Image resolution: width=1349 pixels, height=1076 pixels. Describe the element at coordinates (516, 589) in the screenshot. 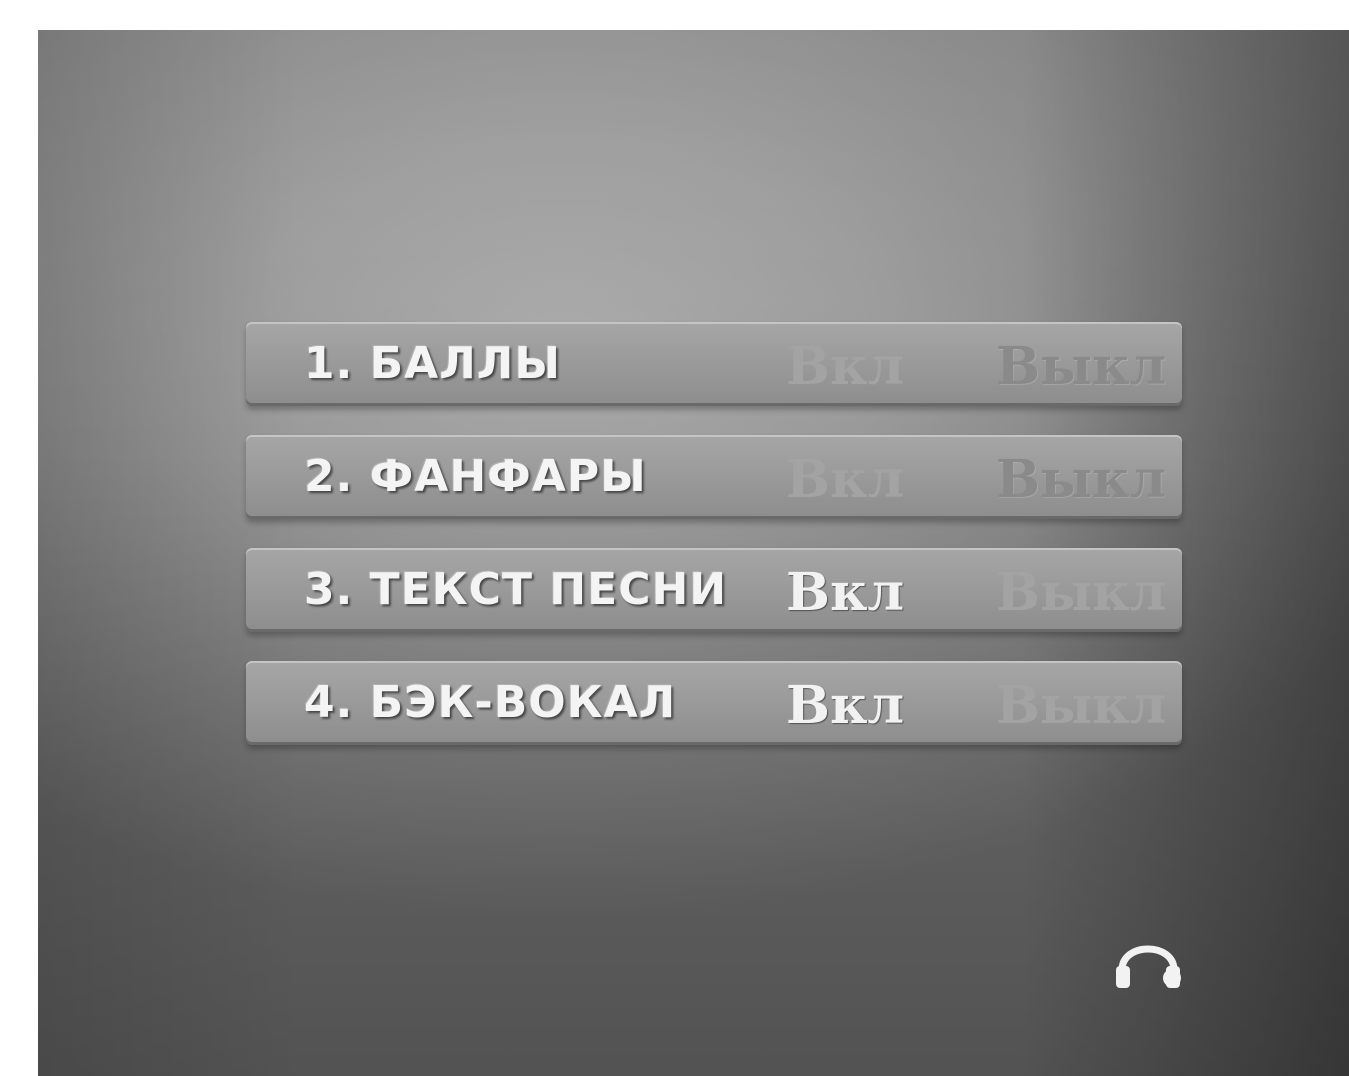

I see `menu-item-label: 3. ТЕКСТ ПЕСНИ` at that location.